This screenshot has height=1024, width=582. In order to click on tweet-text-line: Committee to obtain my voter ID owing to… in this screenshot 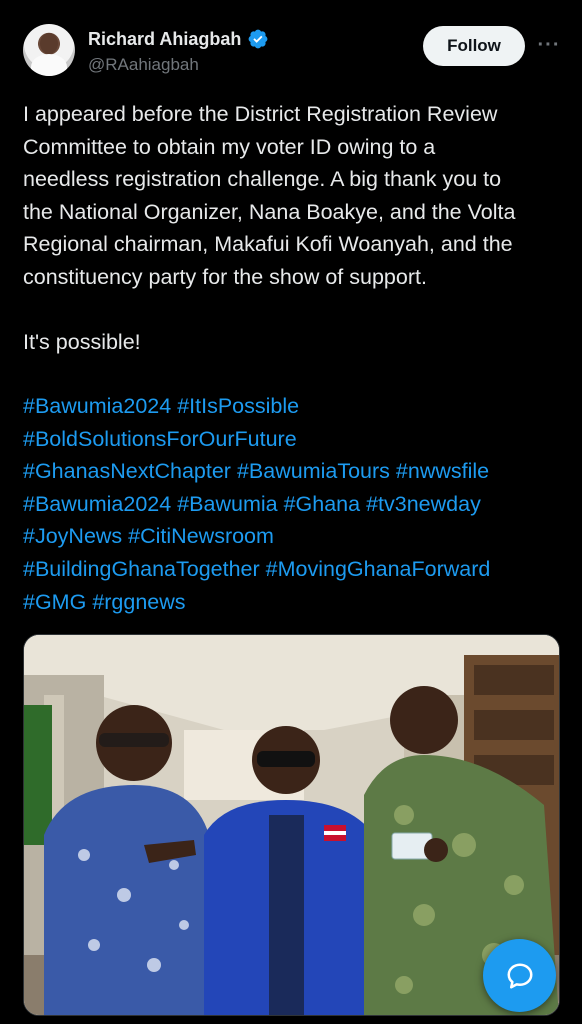, I will do `click(229, 146)`.